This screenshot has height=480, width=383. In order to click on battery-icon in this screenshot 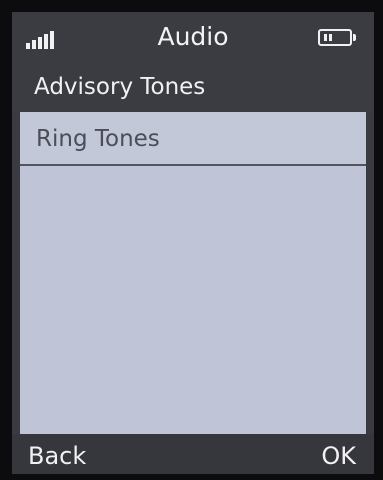, I will do `click(337, 37)`.